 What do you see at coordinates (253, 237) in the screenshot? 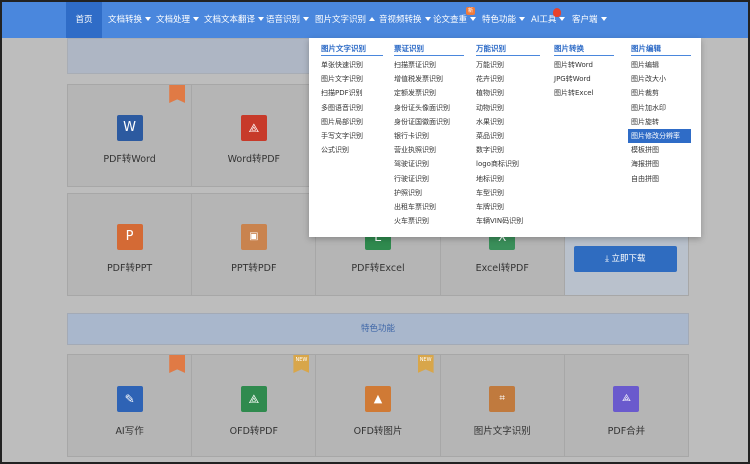
I see `ppt-pdf-icon: ▣` at bounding box center [253, 237].